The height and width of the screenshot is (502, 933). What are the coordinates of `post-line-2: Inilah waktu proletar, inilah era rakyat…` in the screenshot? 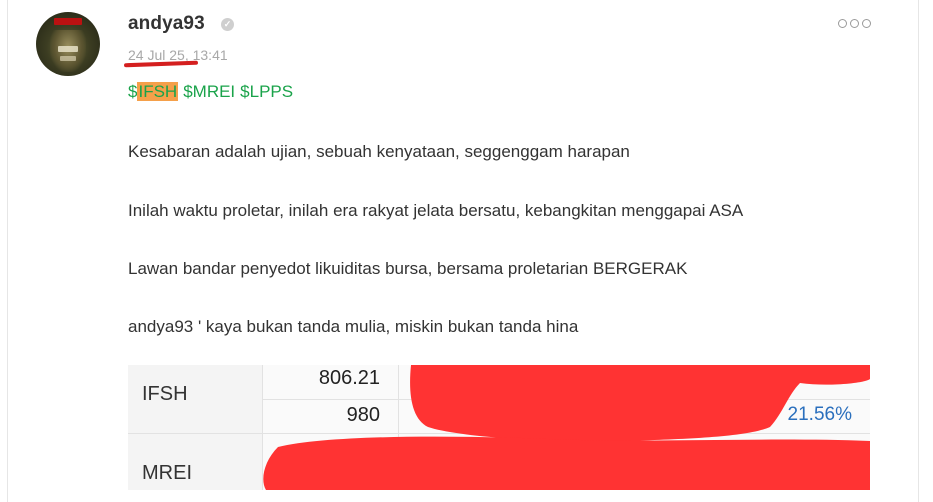 It's located at (436, 210).